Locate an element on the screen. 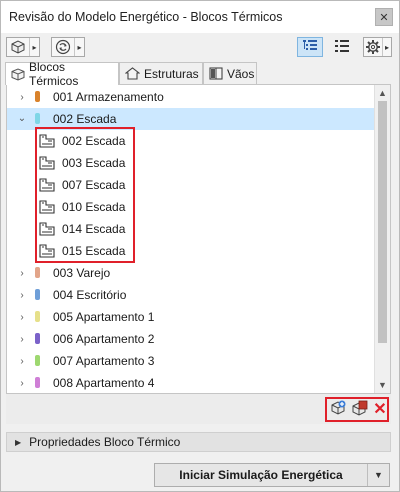 This screenshot has width=400, height=492. tree-item-004-escritorio: › 004 Escritório is located at coordinates (192, 295).